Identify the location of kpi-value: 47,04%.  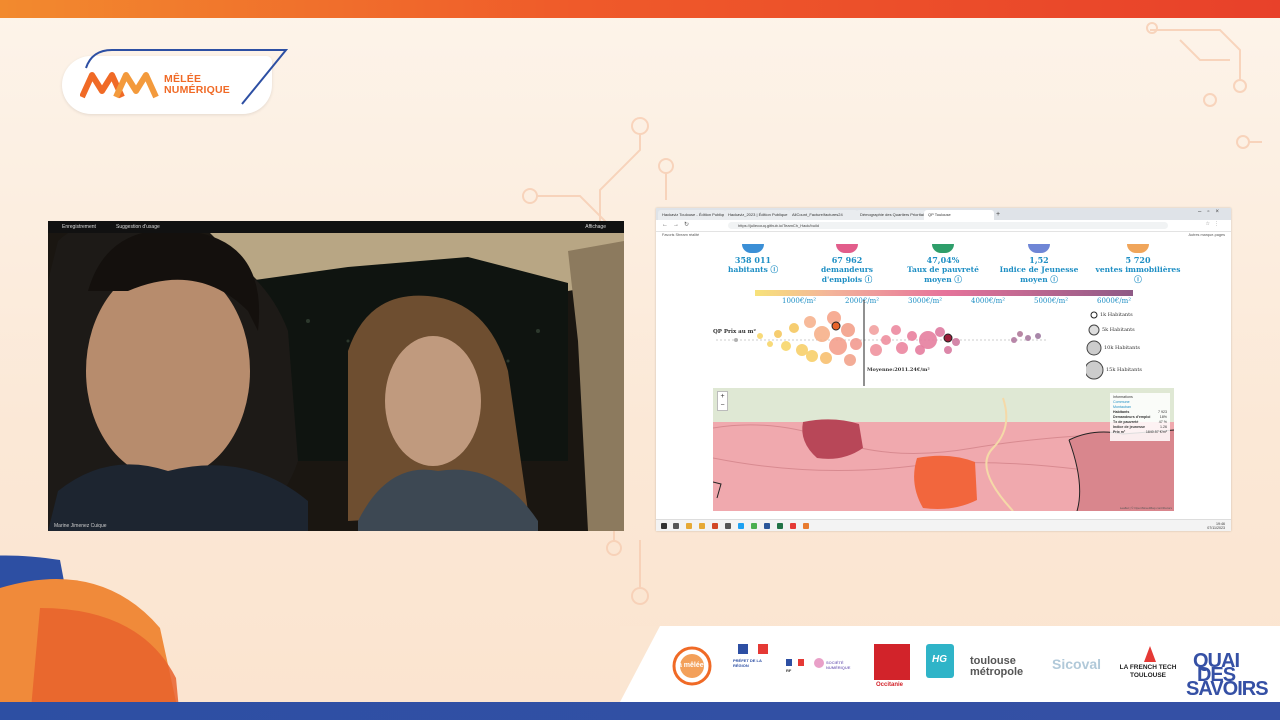
(943, 260).